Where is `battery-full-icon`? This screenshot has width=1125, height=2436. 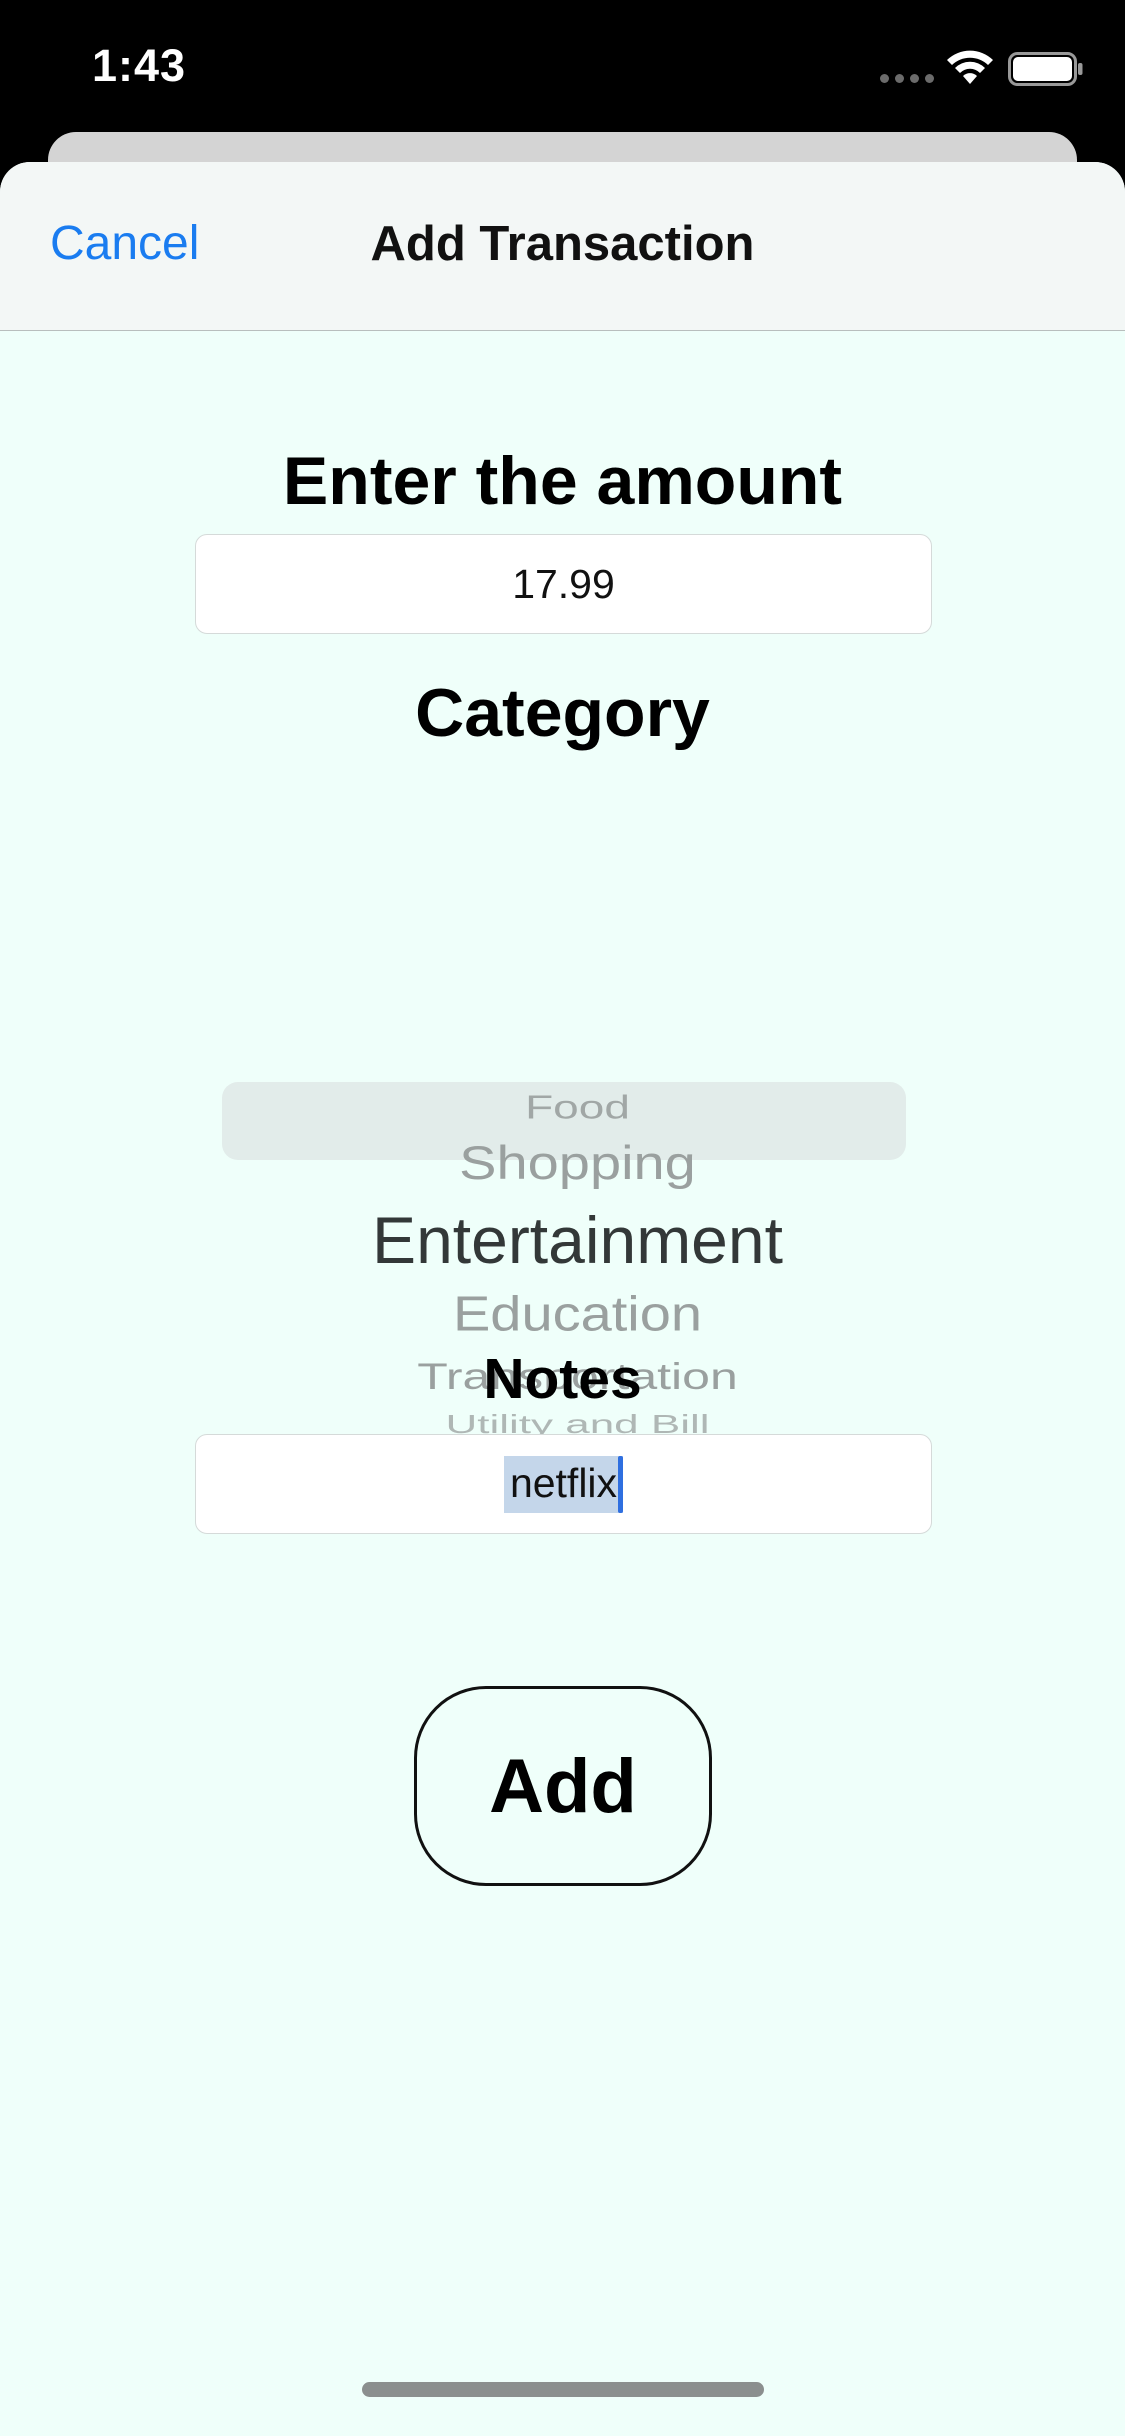 battery-full-icon is located at coordinates (1045, 69).